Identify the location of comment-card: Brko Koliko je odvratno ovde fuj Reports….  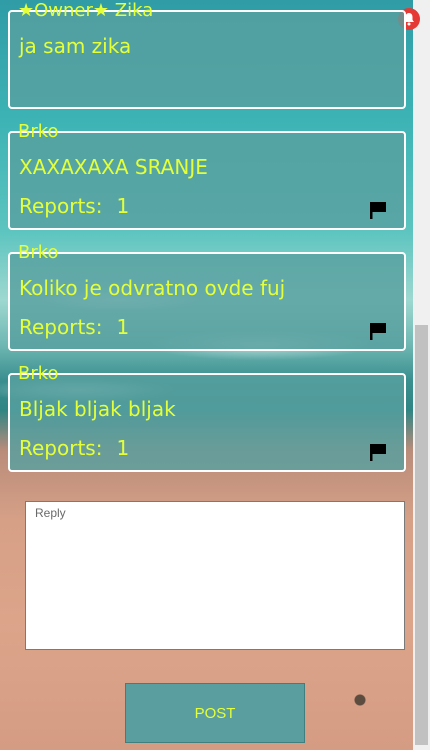
(207, 296).